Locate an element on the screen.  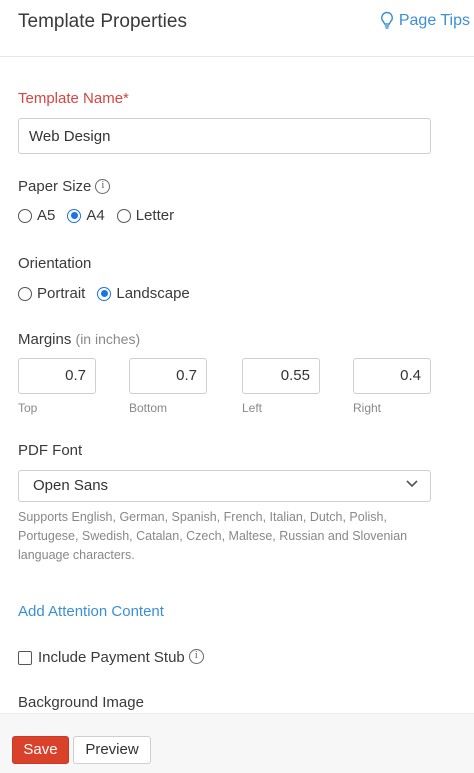
page-tips-link: Page Tips is located at coordinates (425, 20).